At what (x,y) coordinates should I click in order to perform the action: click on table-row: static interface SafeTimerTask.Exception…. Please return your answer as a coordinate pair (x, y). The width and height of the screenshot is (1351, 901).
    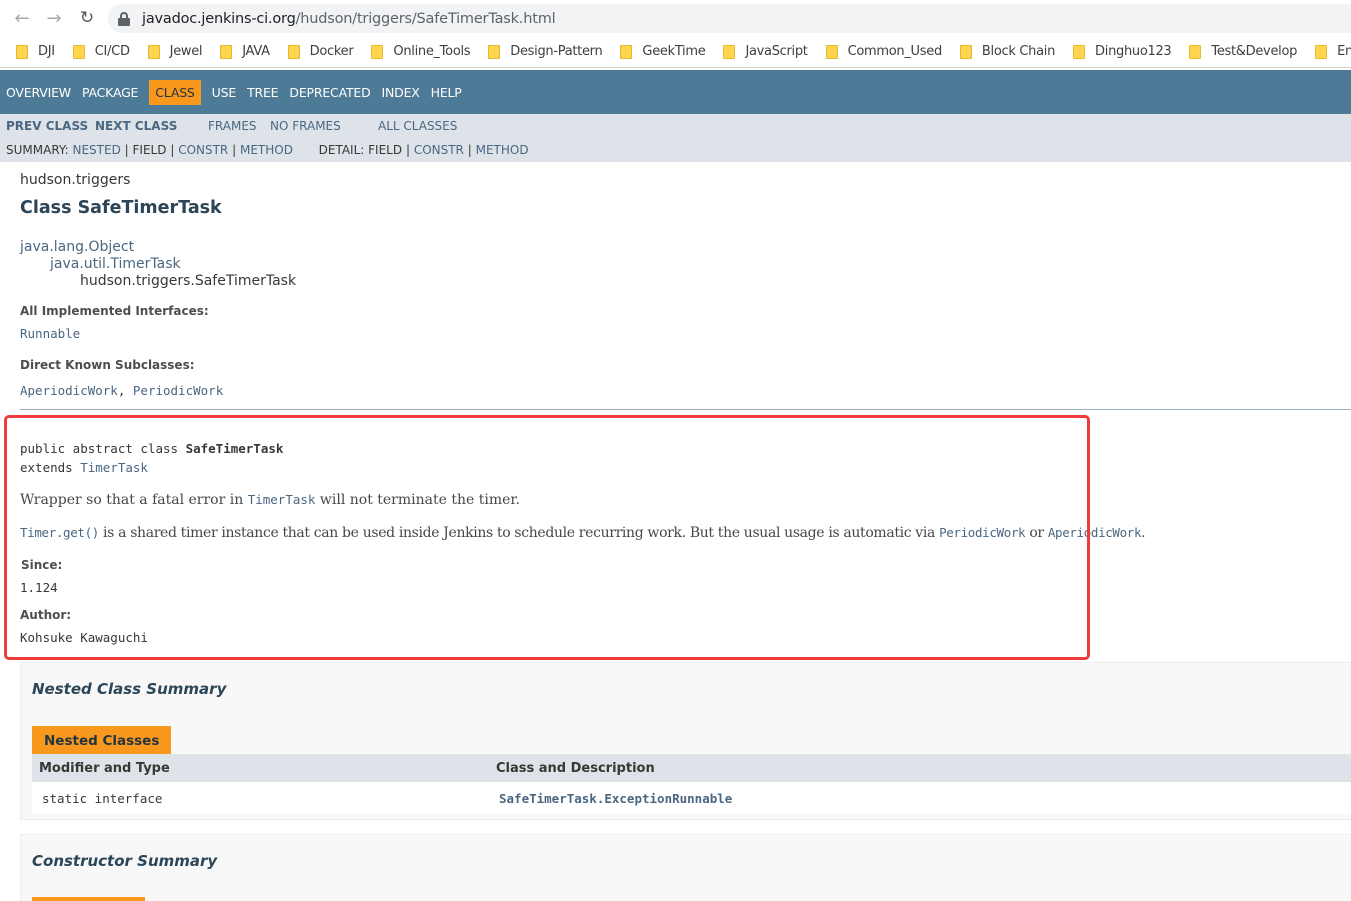
    Looking at the image, I should click on (691, 798).